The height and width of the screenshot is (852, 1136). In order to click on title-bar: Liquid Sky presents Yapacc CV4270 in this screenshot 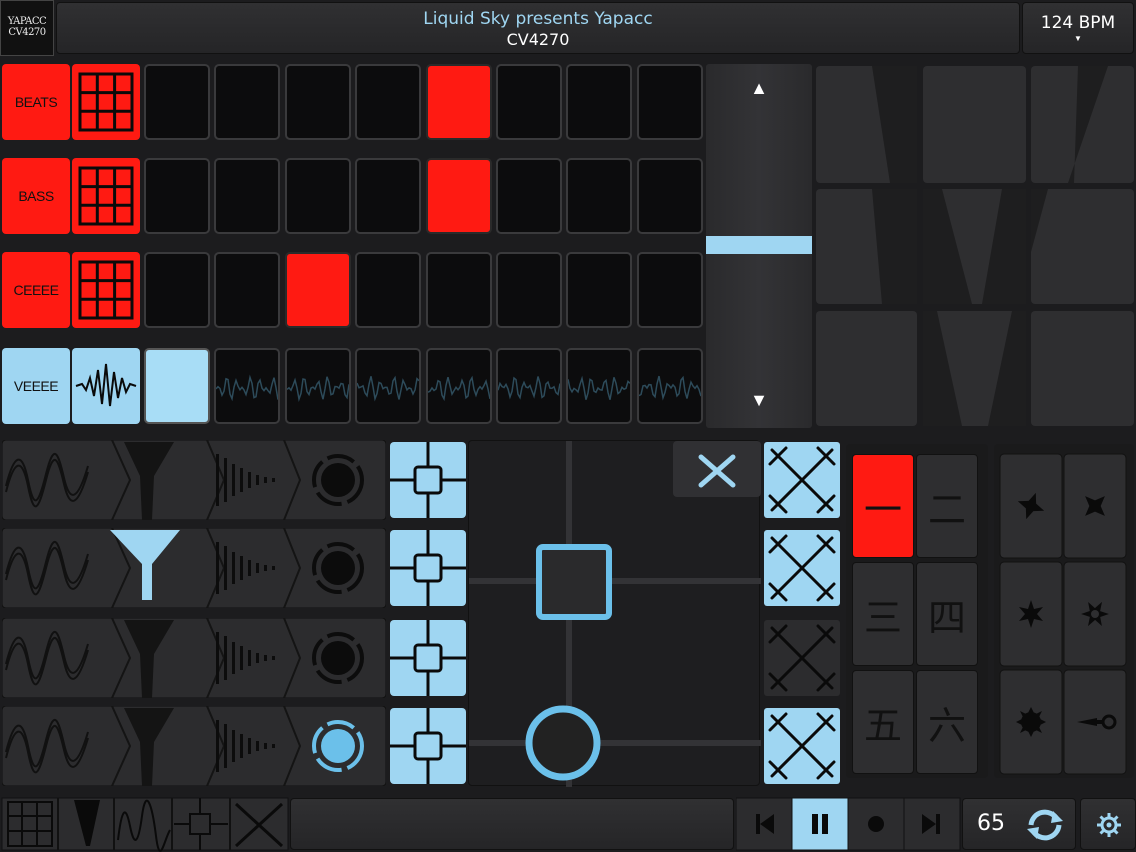, I will do `click(538, 28)`.